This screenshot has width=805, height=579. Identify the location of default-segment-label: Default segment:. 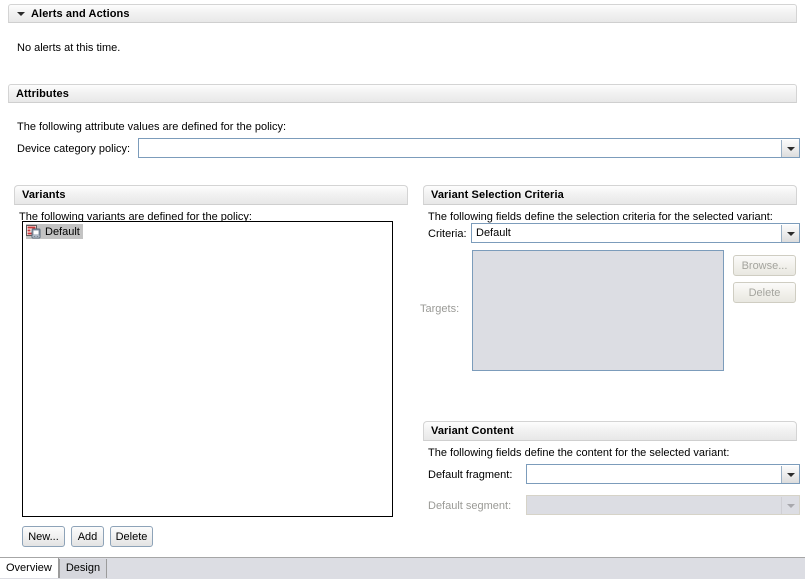
(470, 506).